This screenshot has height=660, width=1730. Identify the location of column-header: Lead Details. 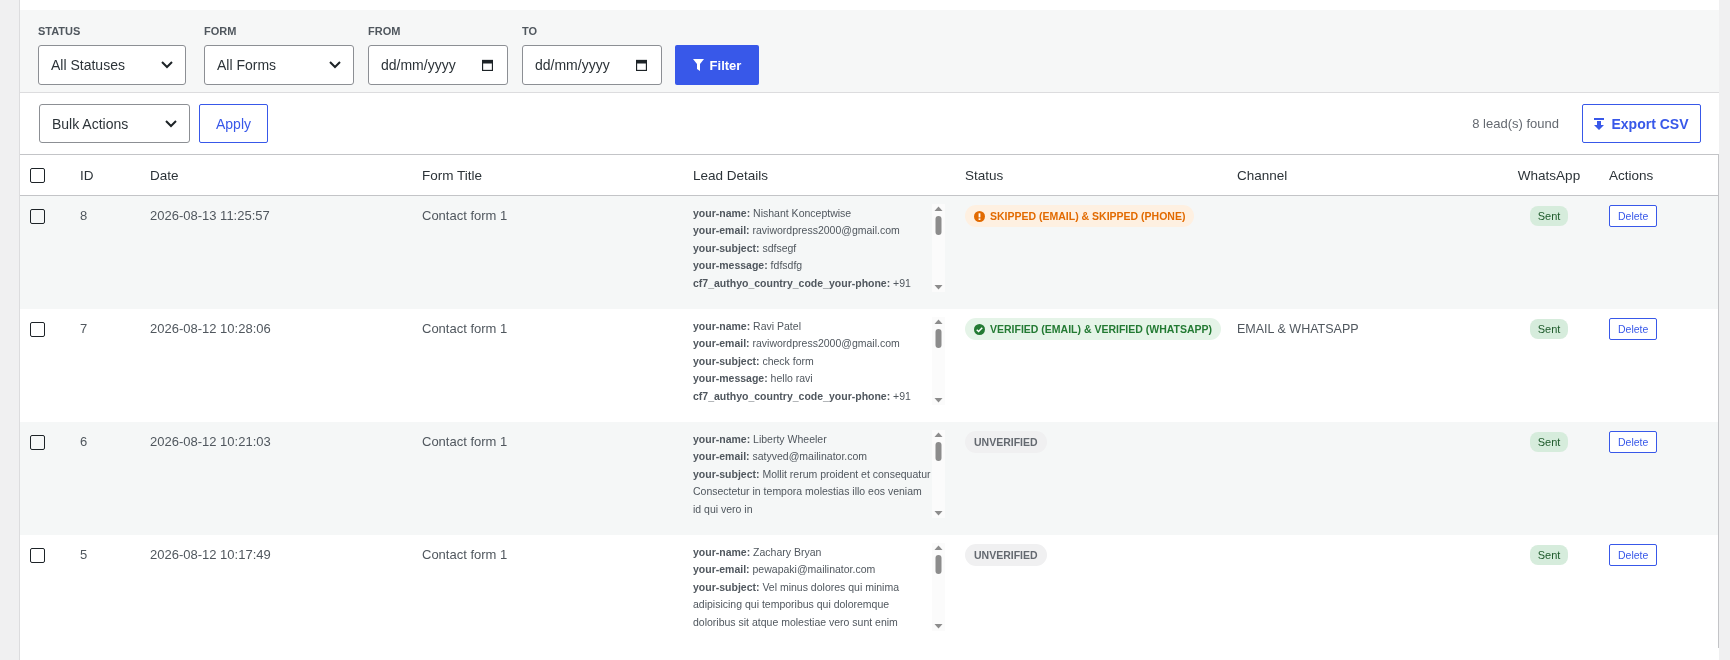
(731, 175).